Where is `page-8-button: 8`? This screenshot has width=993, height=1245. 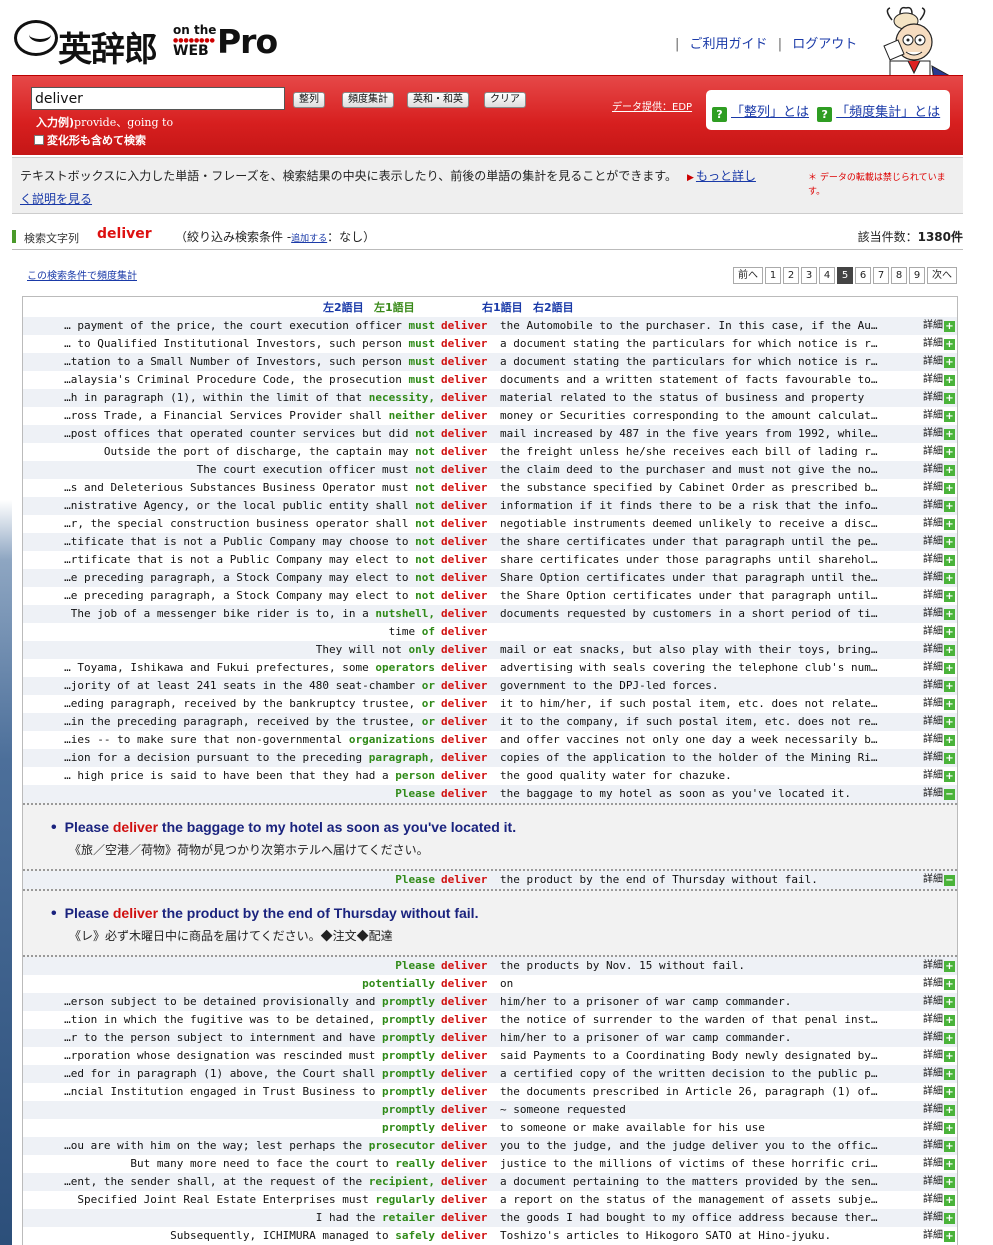
page-8-button: 8 is located at coordinates (899, 275).